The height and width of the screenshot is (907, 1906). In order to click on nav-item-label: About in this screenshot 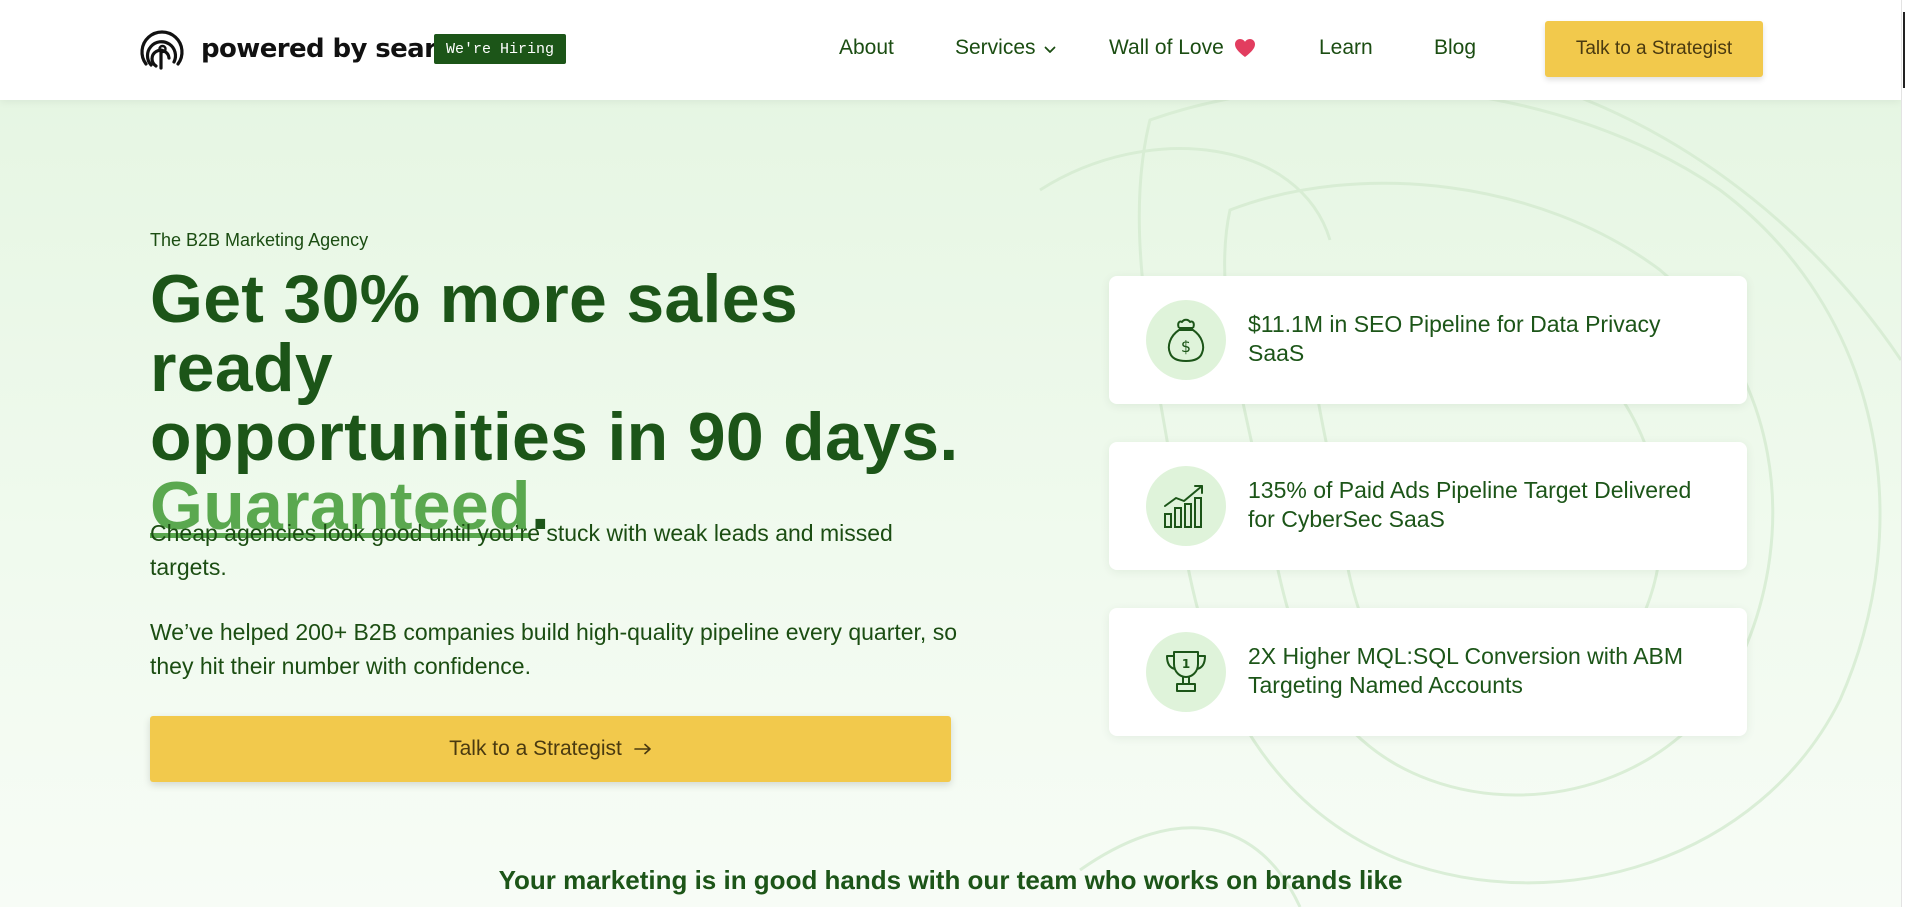, I will do `click(866, 47)`.